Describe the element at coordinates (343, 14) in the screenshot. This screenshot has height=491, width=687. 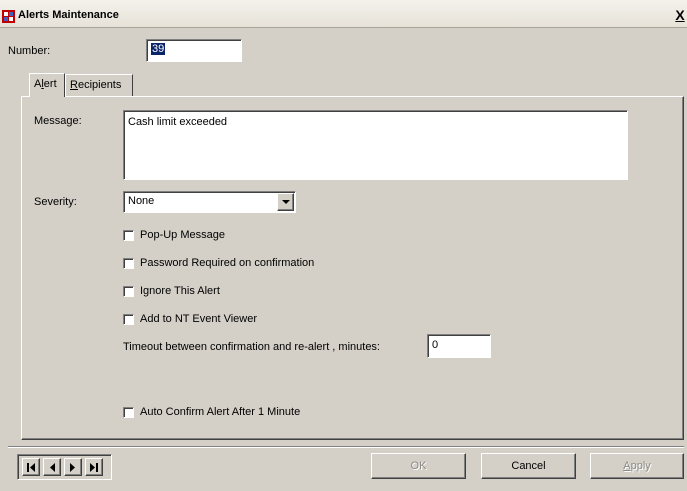
I see `title-bar: Alerts Maintenance X` at that location.